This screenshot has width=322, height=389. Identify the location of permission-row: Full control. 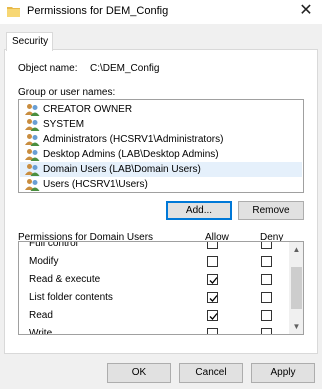
(153, 247).